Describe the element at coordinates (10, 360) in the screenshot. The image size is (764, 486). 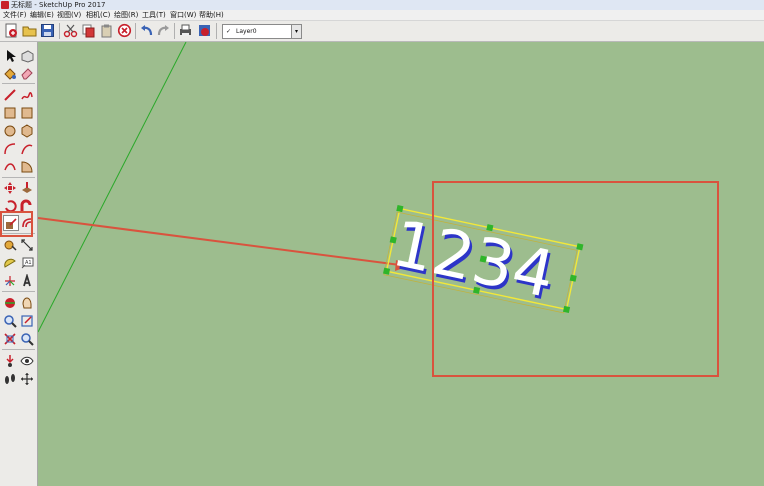
I see `position-camera-icon` at that location.